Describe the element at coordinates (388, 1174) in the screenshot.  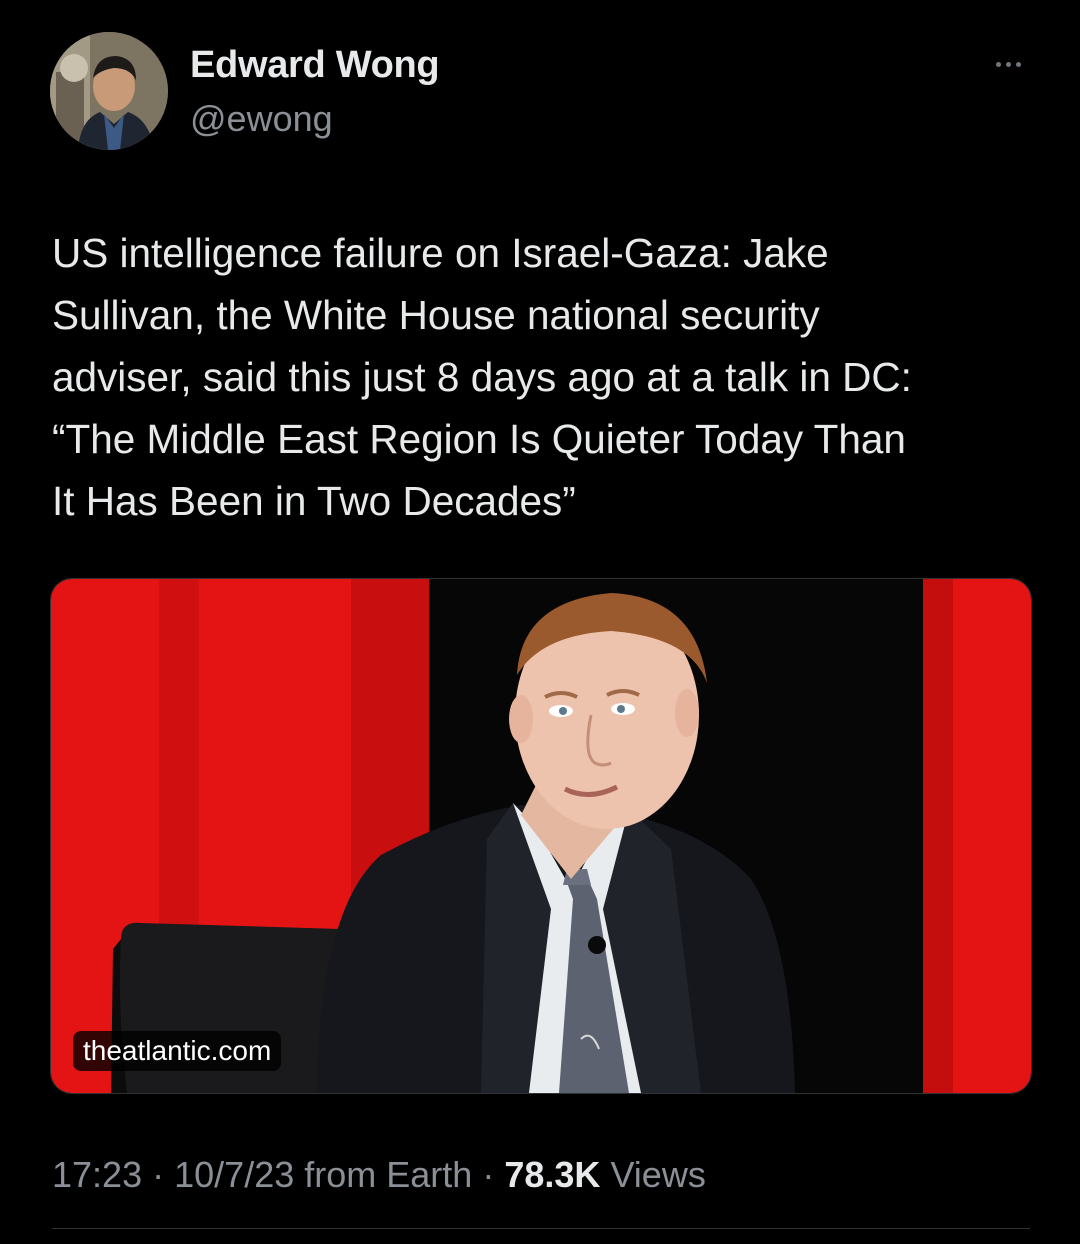
I see `tweet-source: from Earth` at that location.